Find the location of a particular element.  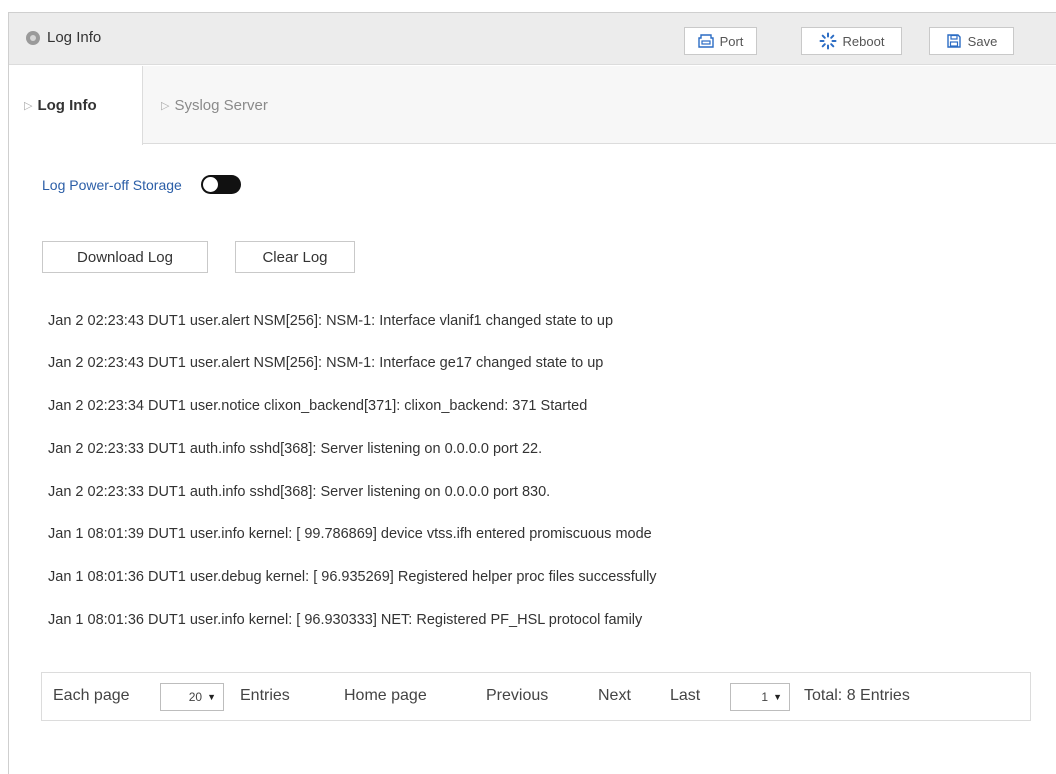

port-button: Port is located at coordinates (720, 41).